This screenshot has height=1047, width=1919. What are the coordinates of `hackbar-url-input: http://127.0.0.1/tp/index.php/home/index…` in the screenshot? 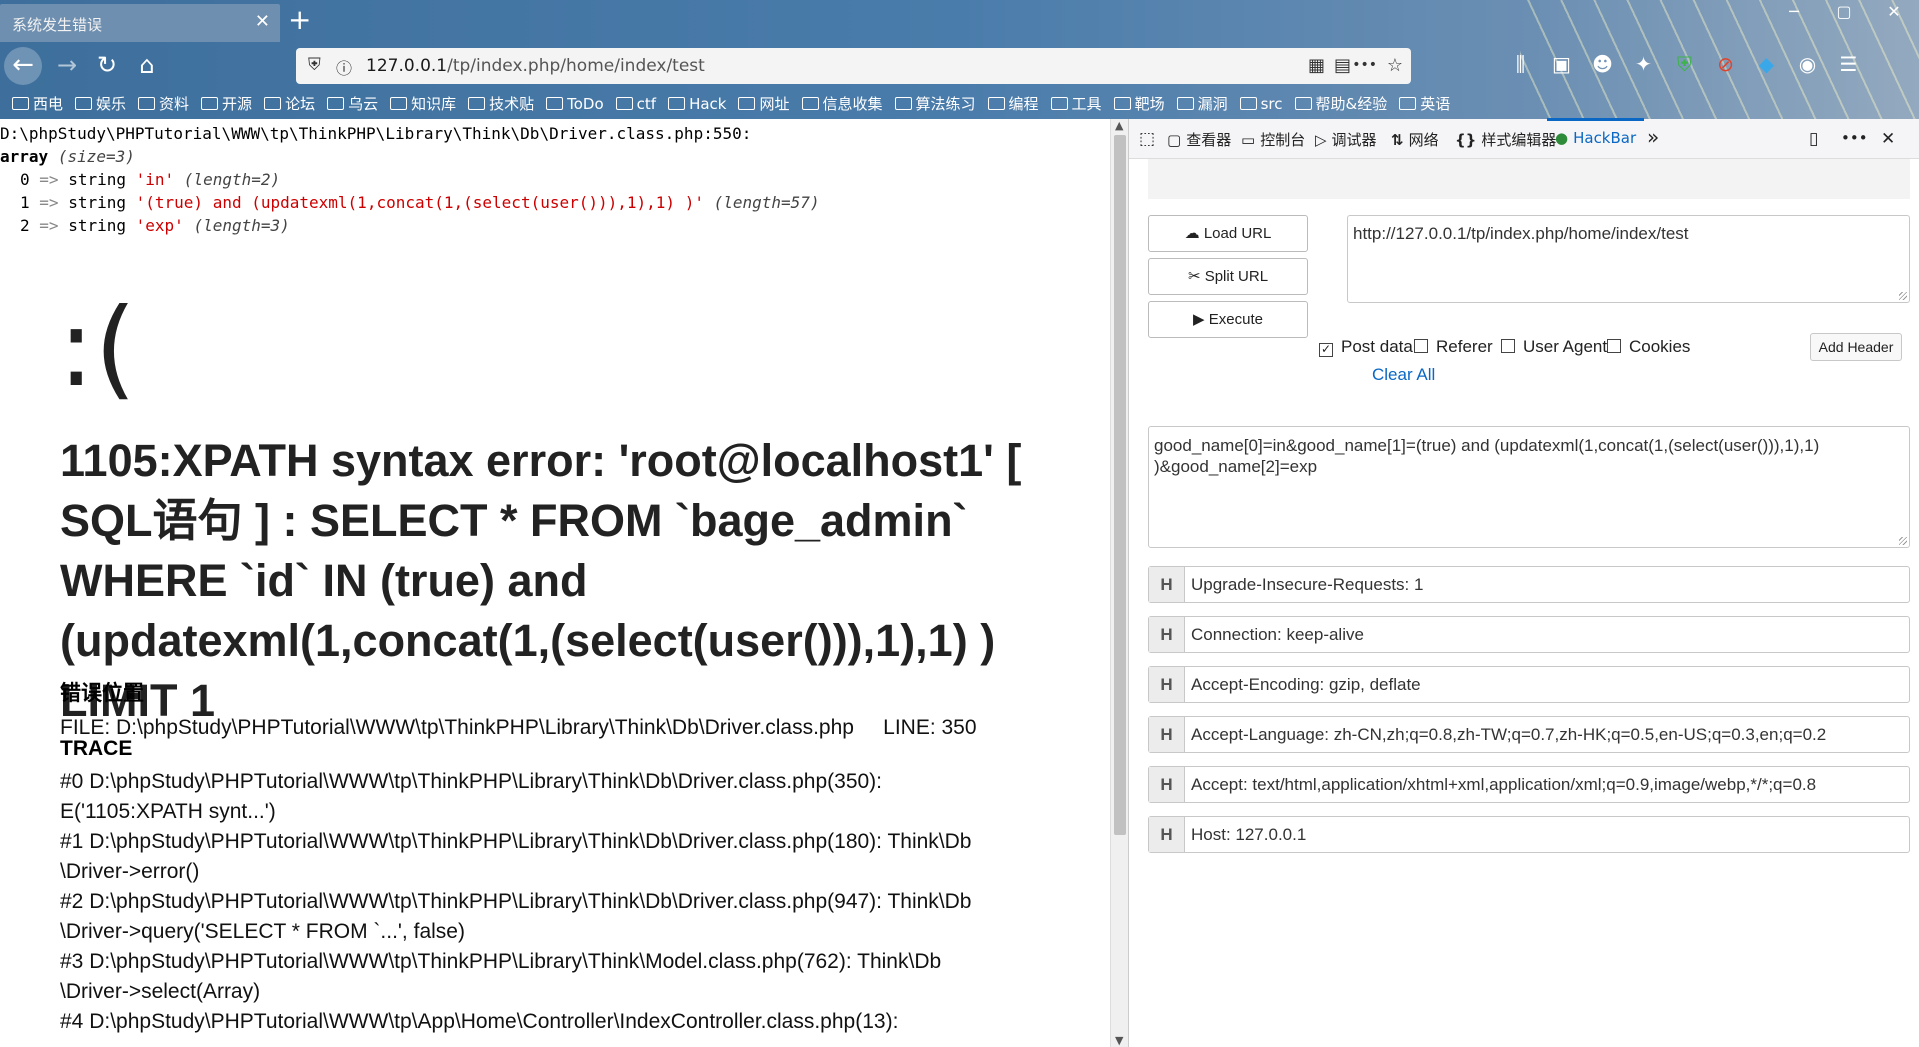 It's located at (1628, 259).